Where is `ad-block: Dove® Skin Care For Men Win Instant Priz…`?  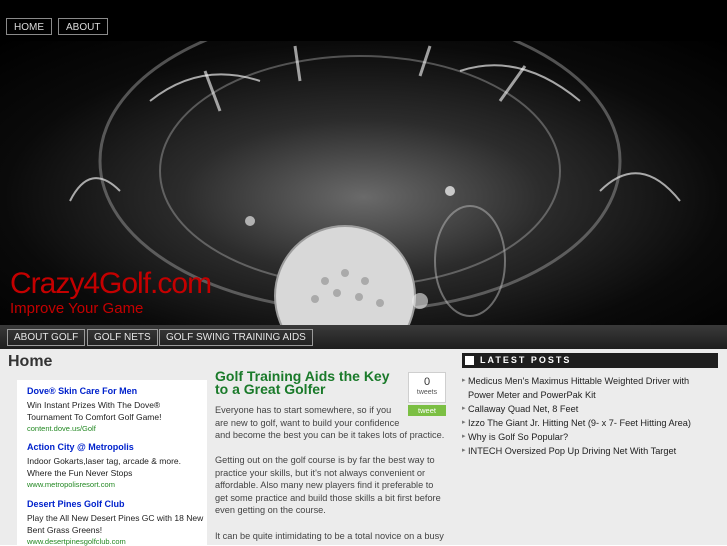 ad-block: Dove® Skin Care For Men Win Instant Priz… is located at coordinates (113, 463).